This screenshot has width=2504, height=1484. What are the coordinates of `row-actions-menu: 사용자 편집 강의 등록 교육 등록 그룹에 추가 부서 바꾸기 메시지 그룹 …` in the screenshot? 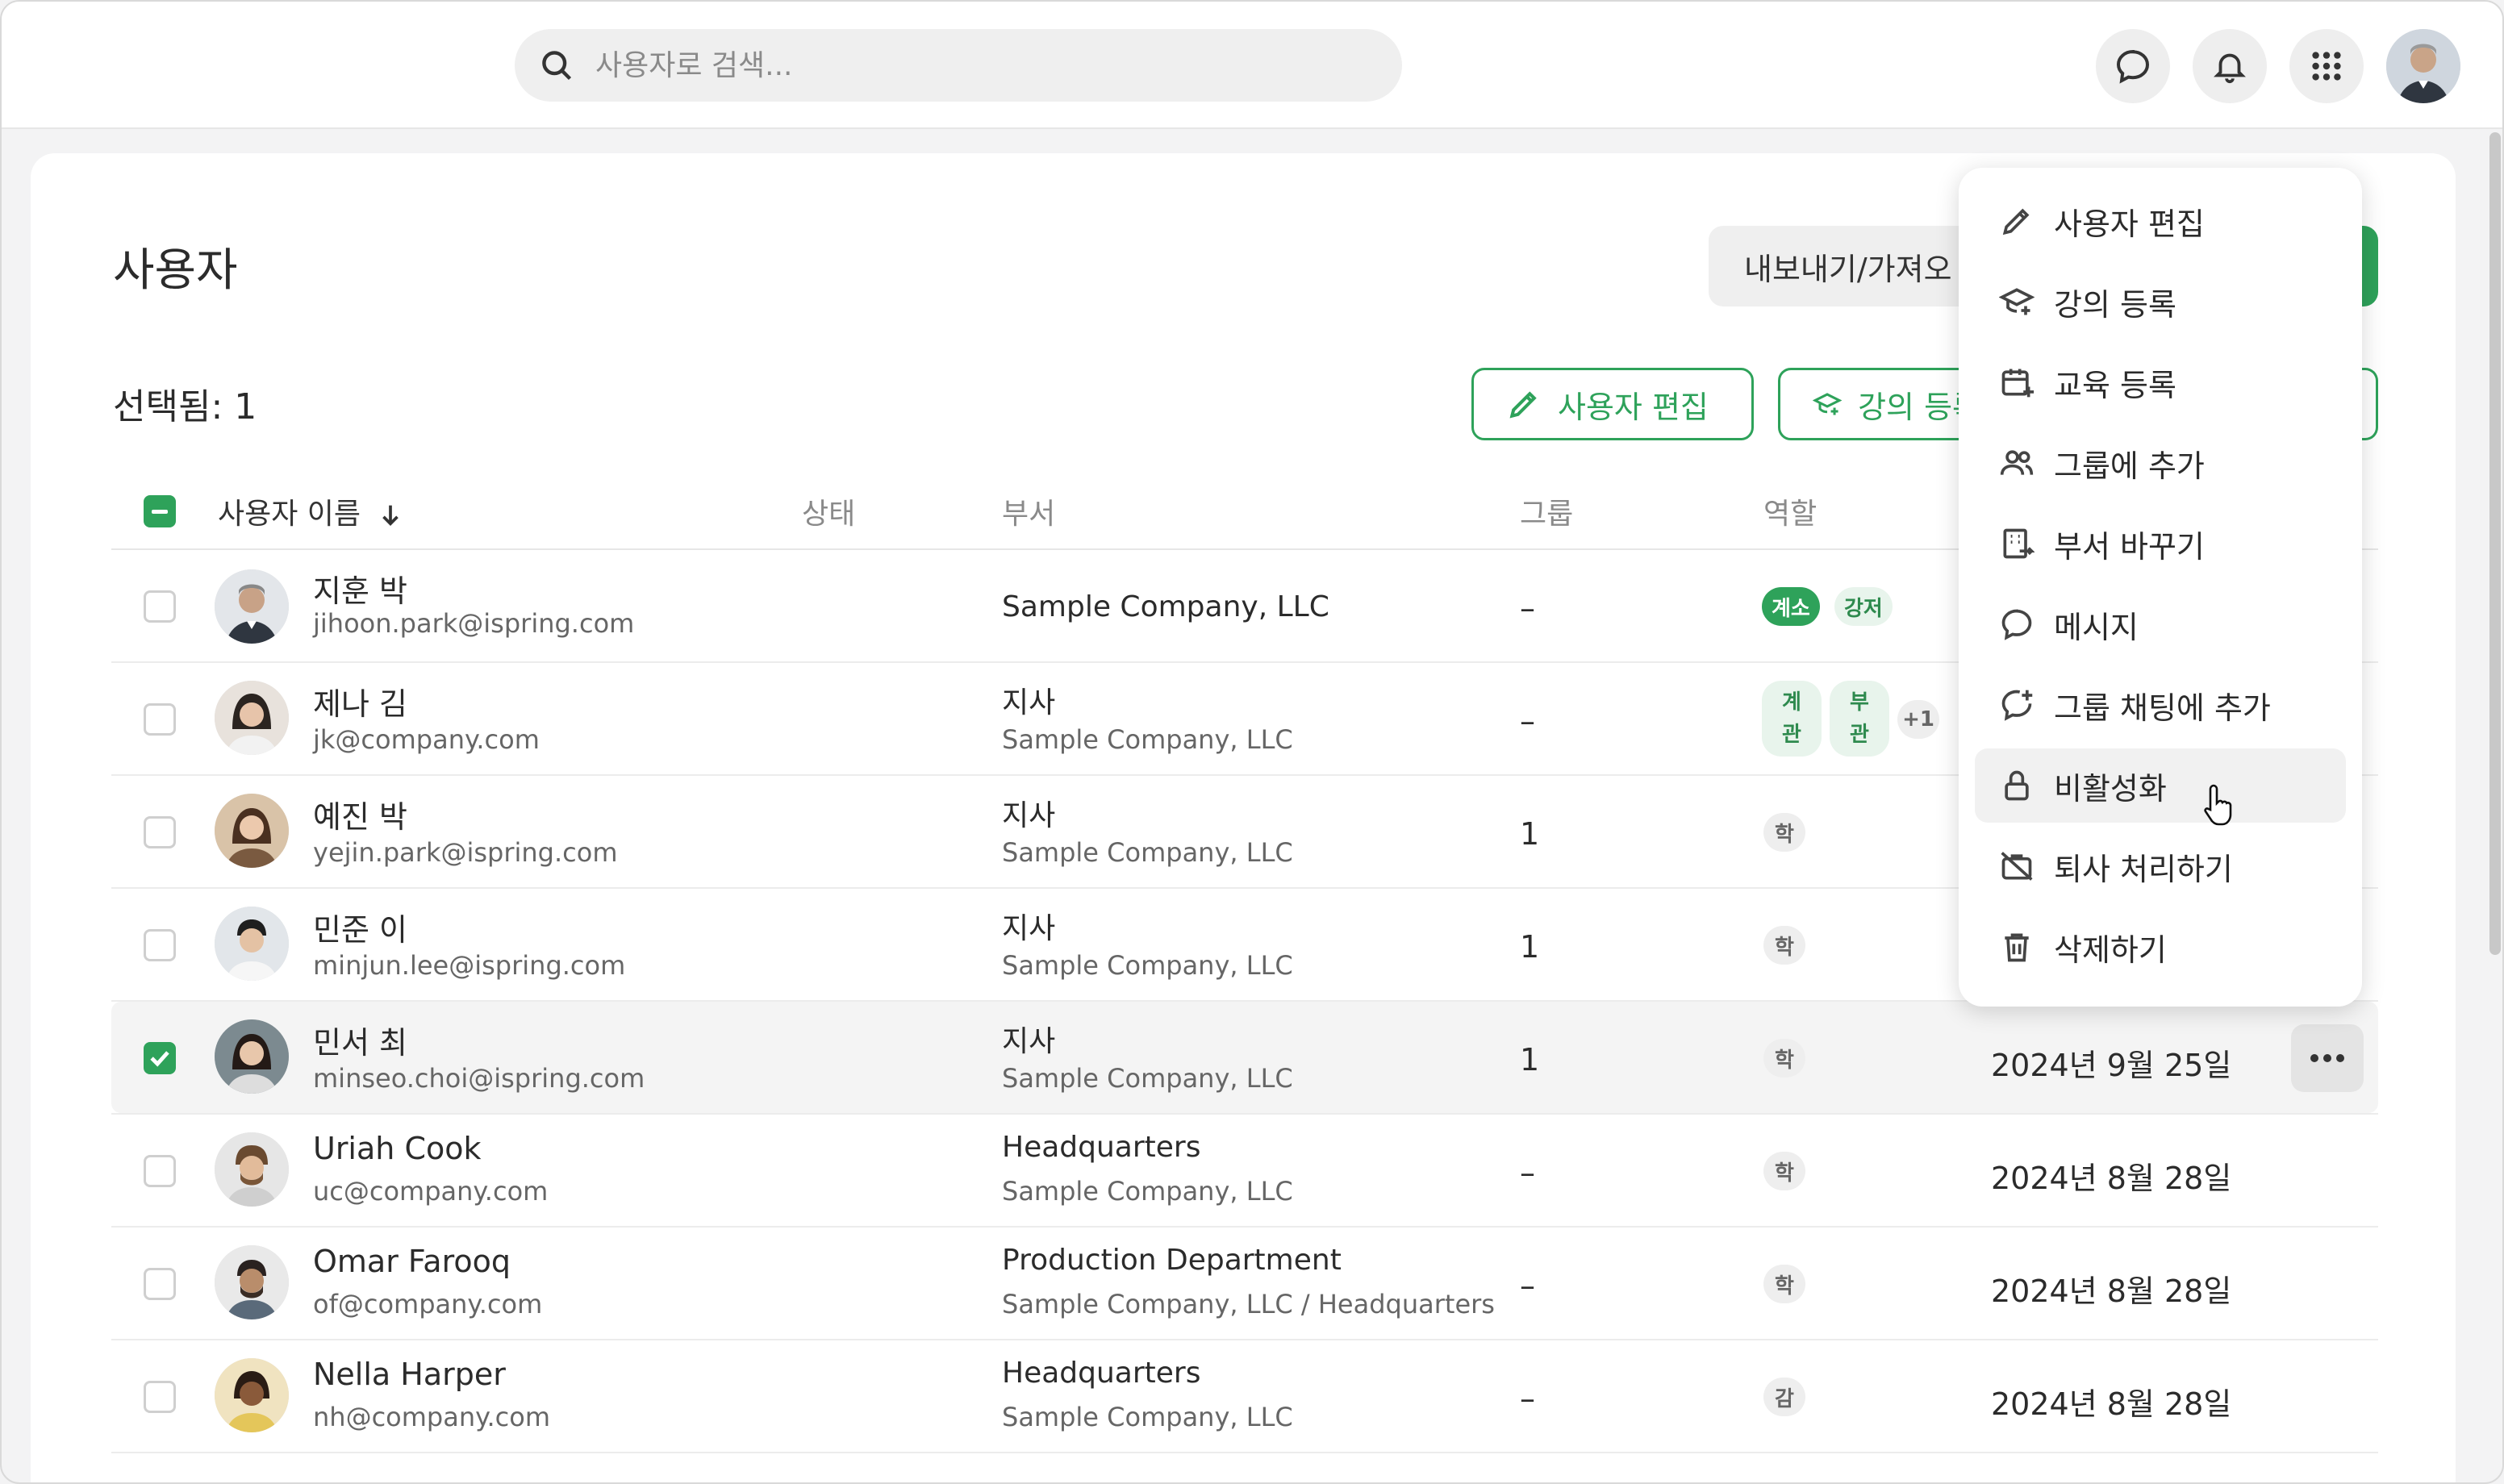 It's located at (2160, 587).